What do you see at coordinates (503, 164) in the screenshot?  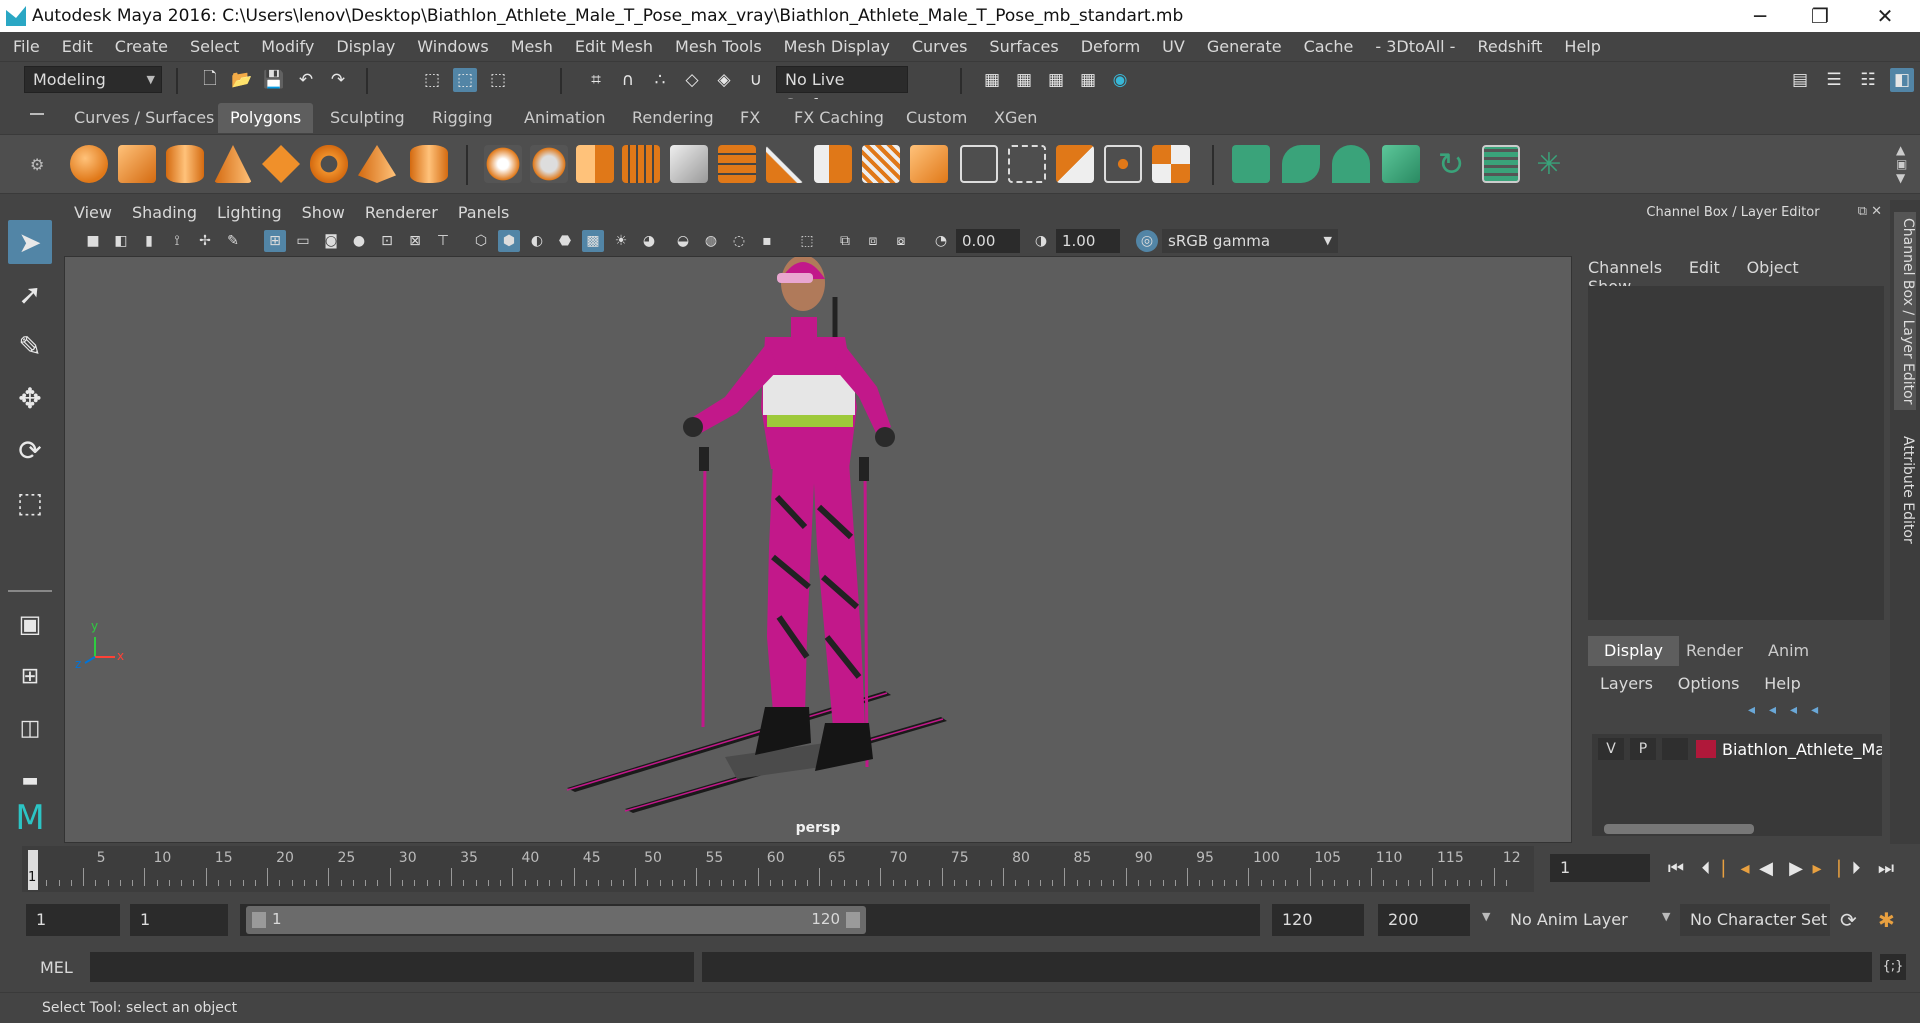 I see `combine-icon` at bounding box center [503, 164].